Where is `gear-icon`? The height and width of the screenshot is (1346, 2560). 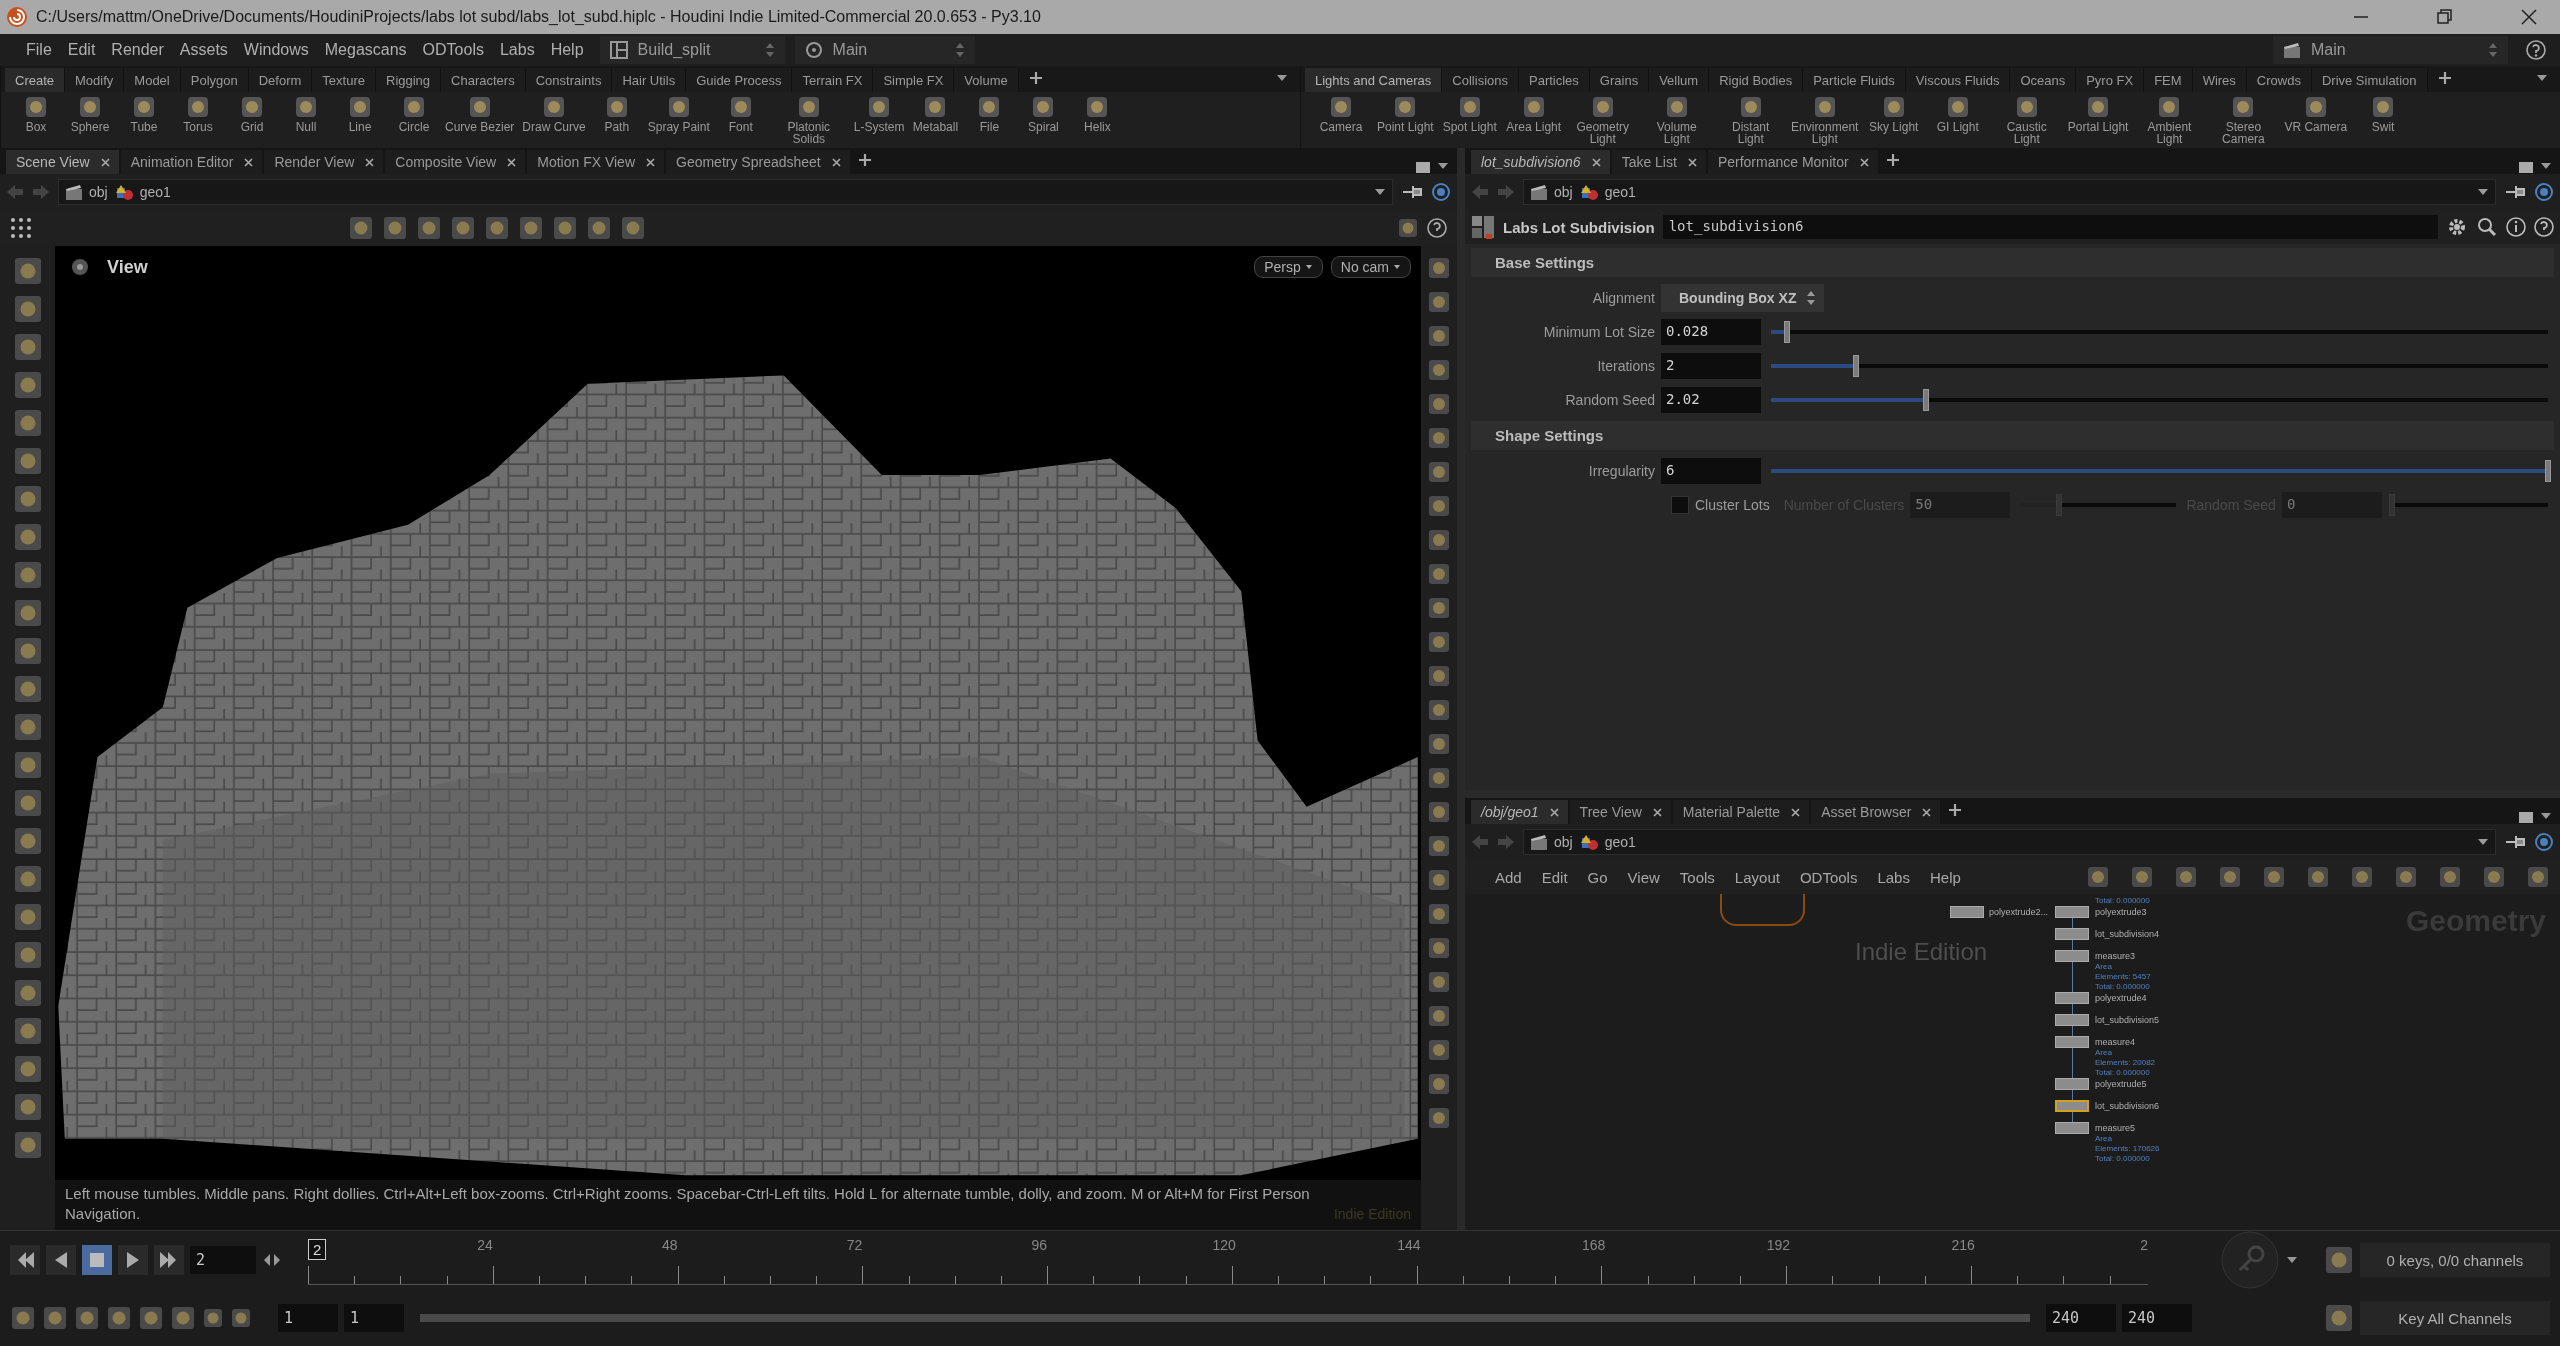 gear-icon is located at coordinates (2457, 227).